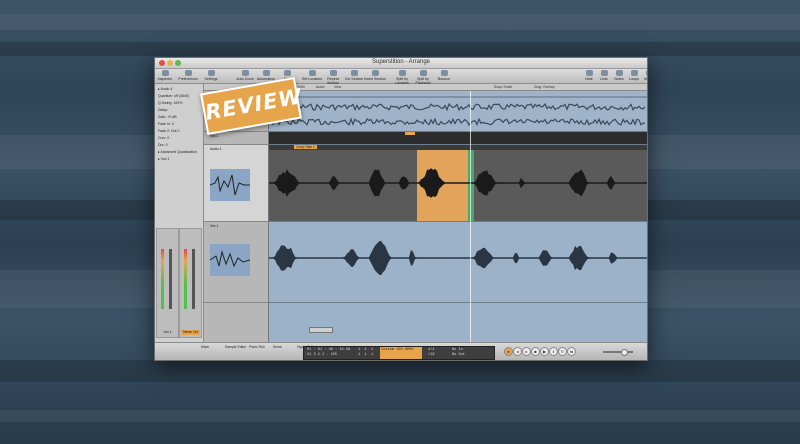 This screenshot has height=444, width=800. What do you see at coordinates (190, 332) in the screenshot?
I see `strip-name: Stereo Out` at bounding box center [190, 332].